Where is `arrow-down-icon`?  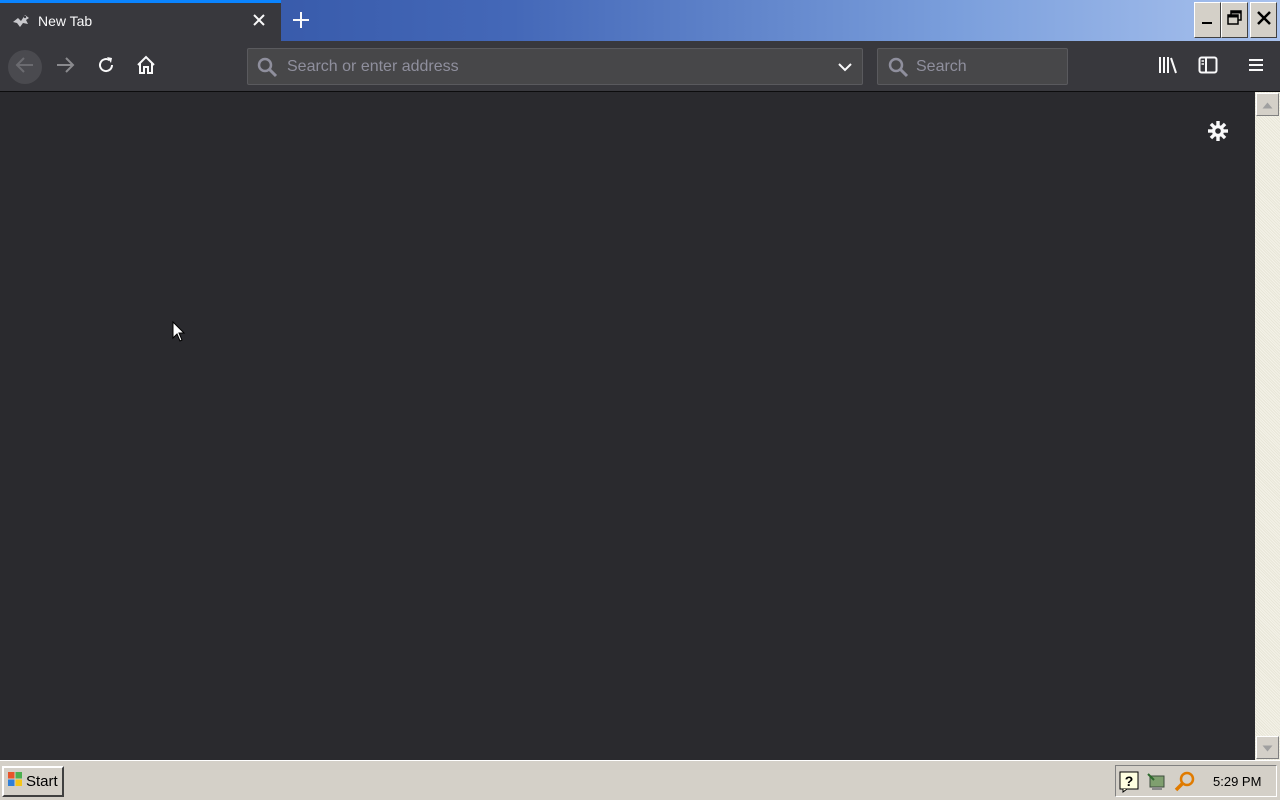 arrow-down-icon is located at coordinates (1267, 748).